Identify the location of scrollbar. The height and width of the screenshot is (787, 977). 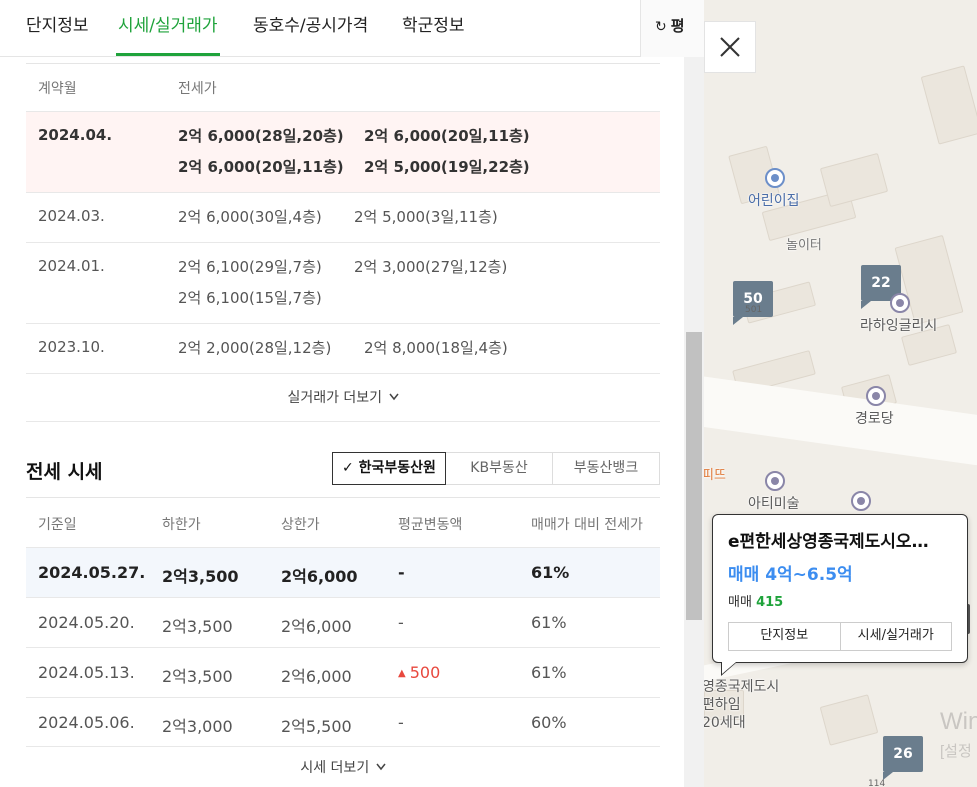
(694, 422).